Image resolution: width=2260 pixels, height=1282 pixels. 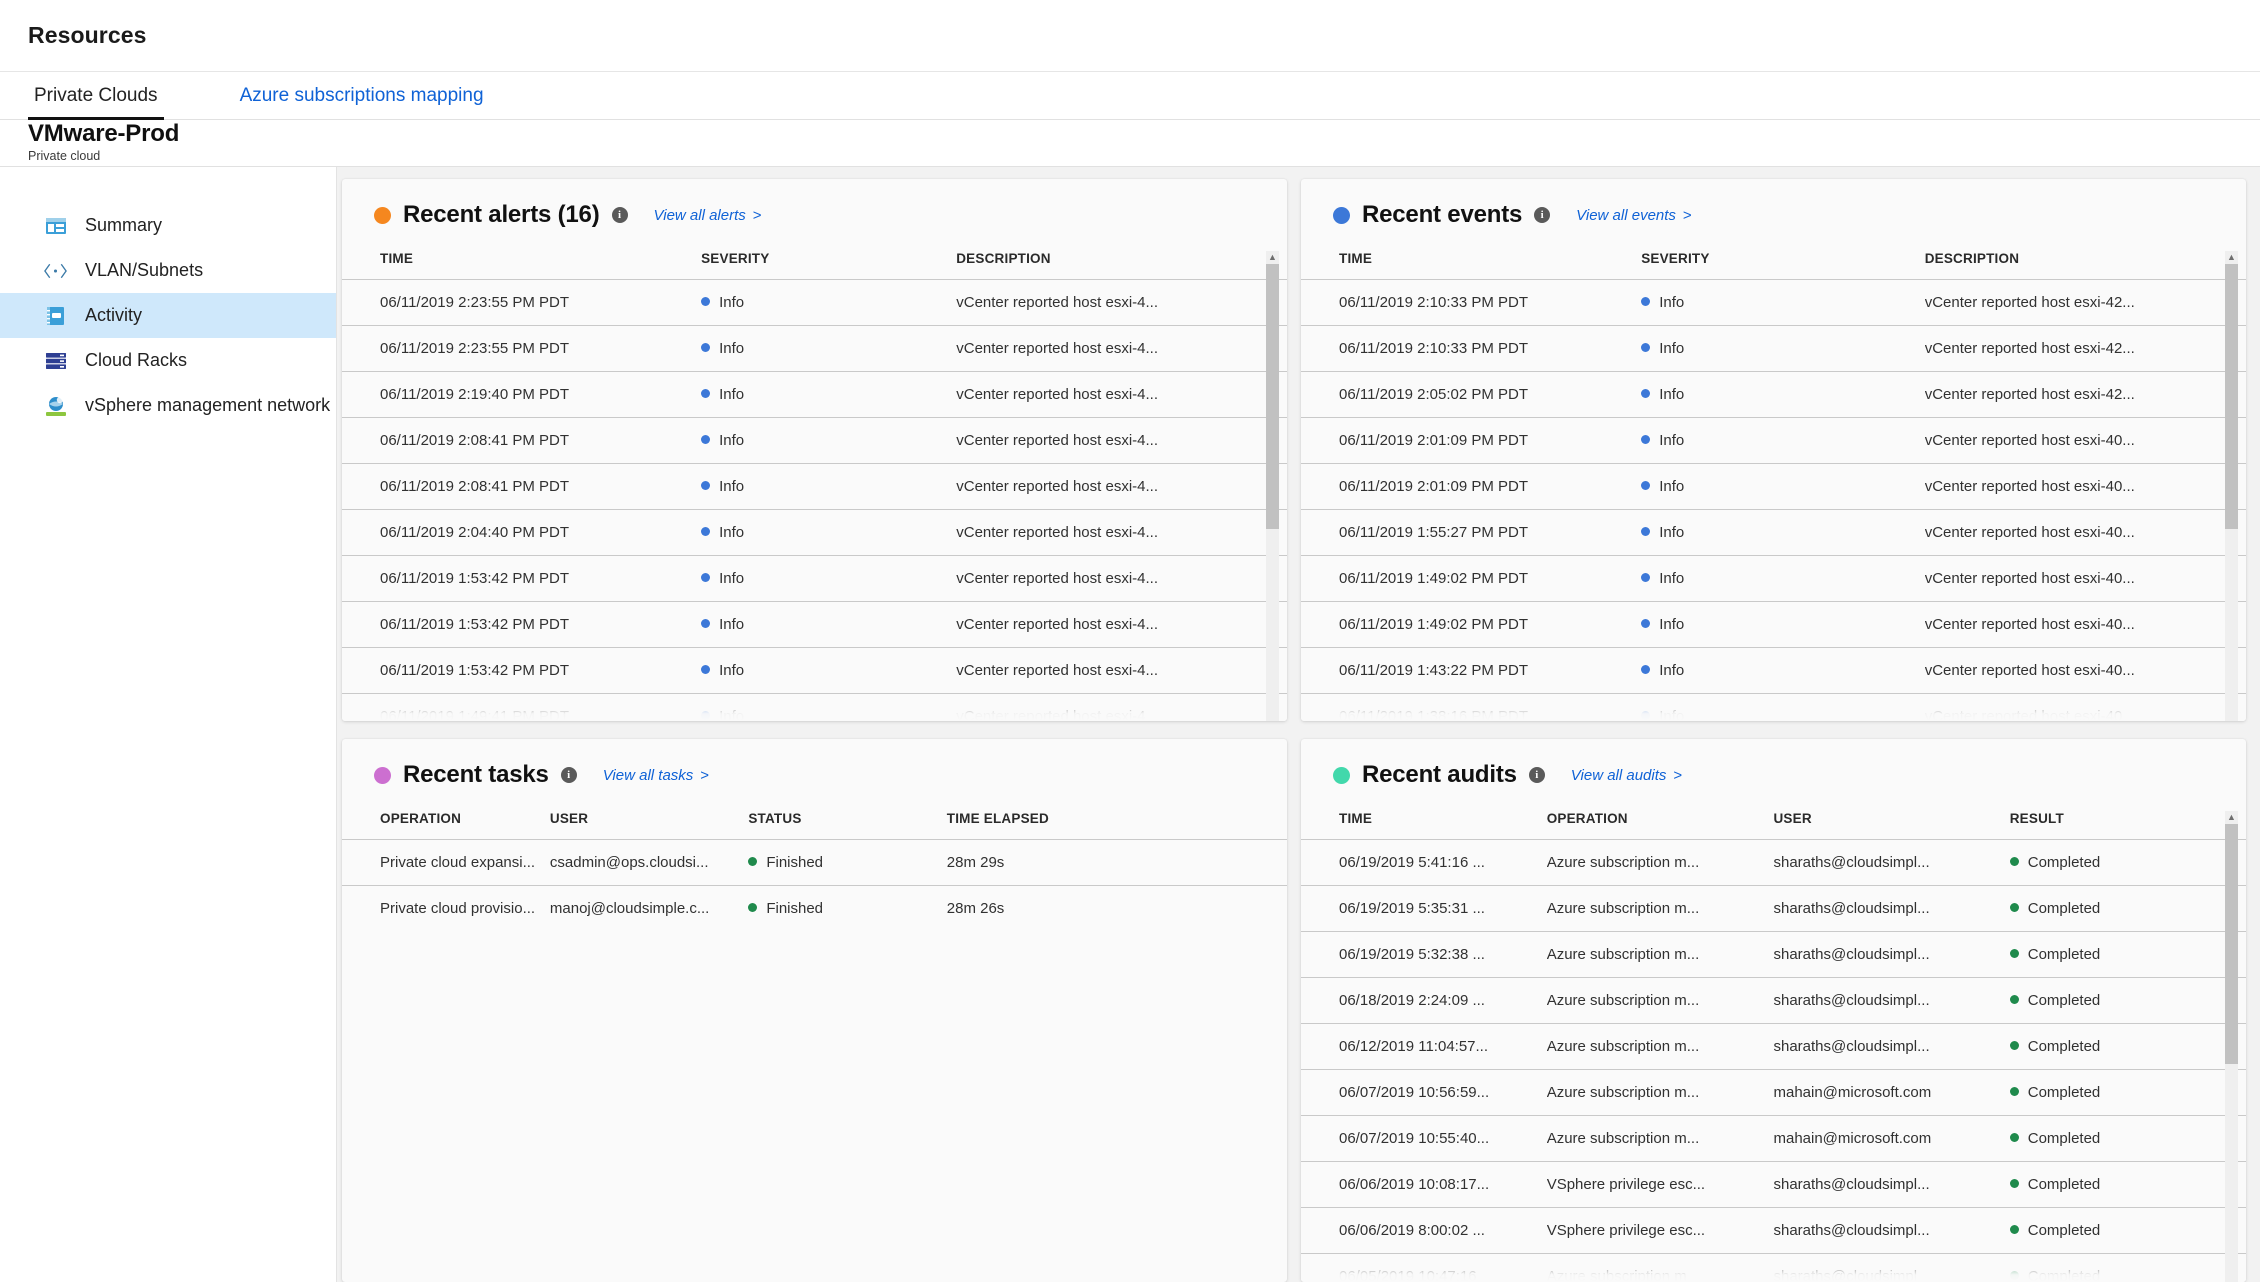 I want to click on alerts-scrollbar: ▲, so click(x=1272, y=486).